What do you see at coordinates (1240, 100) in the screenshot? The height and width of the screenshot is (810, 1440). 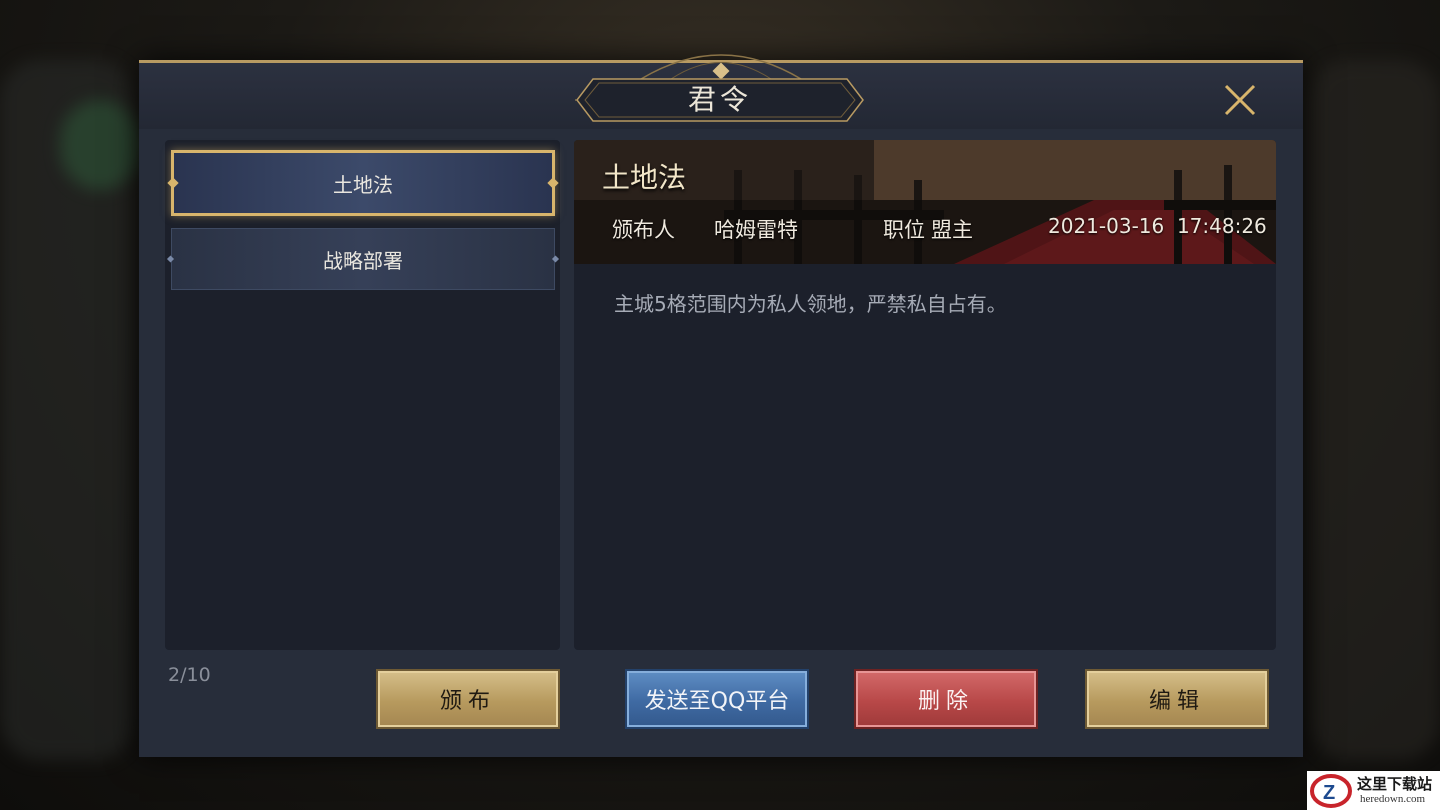 I see `close-icon` at bounding box center [1240, 100].